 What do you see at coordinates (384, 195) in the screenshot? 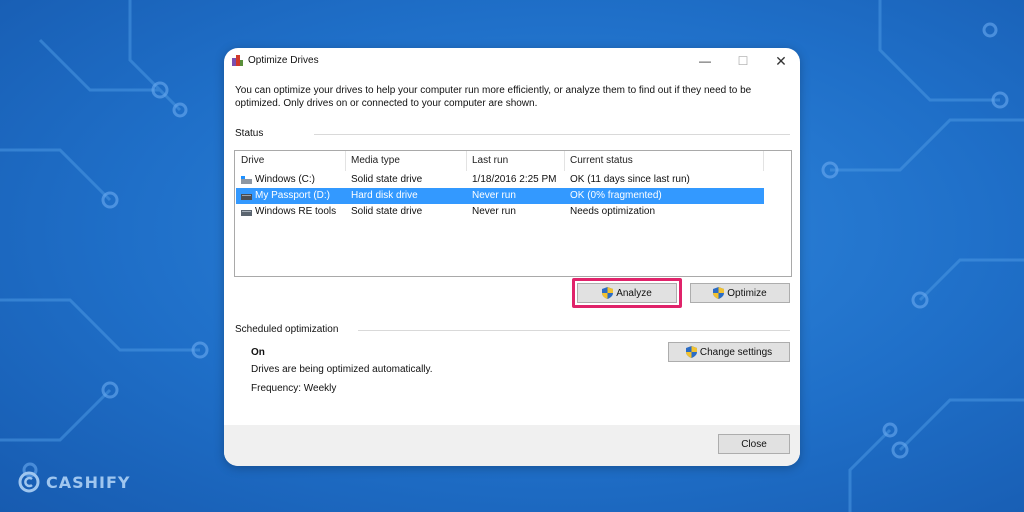
I see `drive-media-type: Hard disk drive` at bounding box center [384, 195].